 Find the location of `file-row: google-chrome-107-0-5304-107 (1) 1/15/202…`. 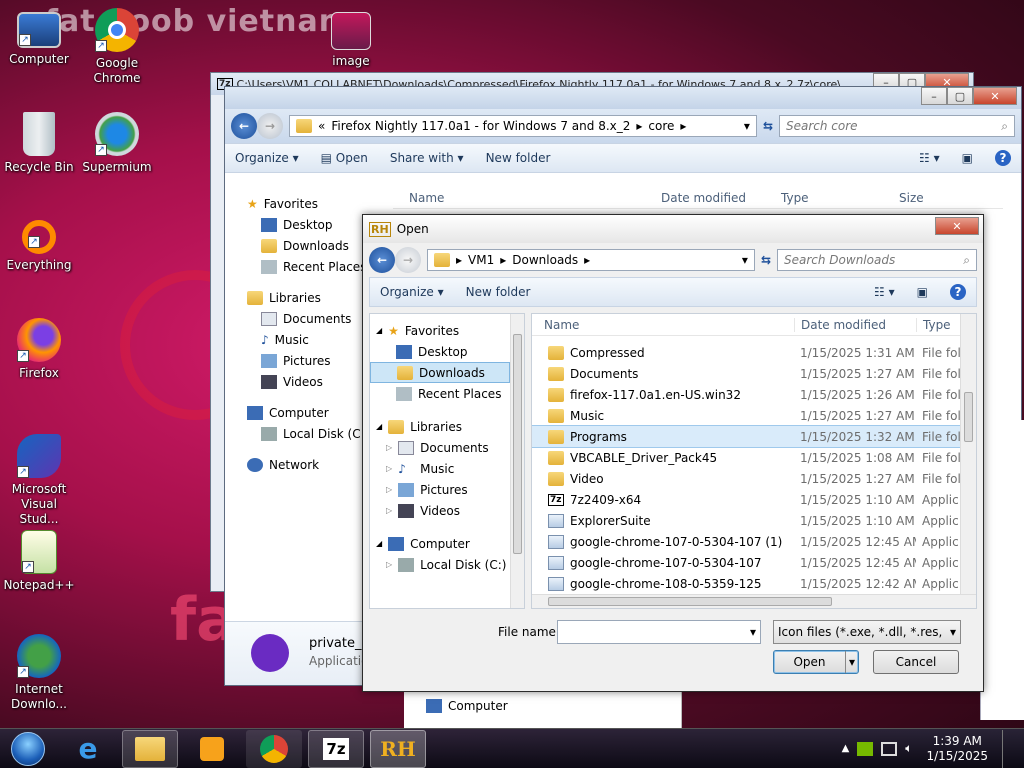

file-row: google-chrome-107-0-5304-107 (1) 1/15/202… is located at coordinates (754, 541).